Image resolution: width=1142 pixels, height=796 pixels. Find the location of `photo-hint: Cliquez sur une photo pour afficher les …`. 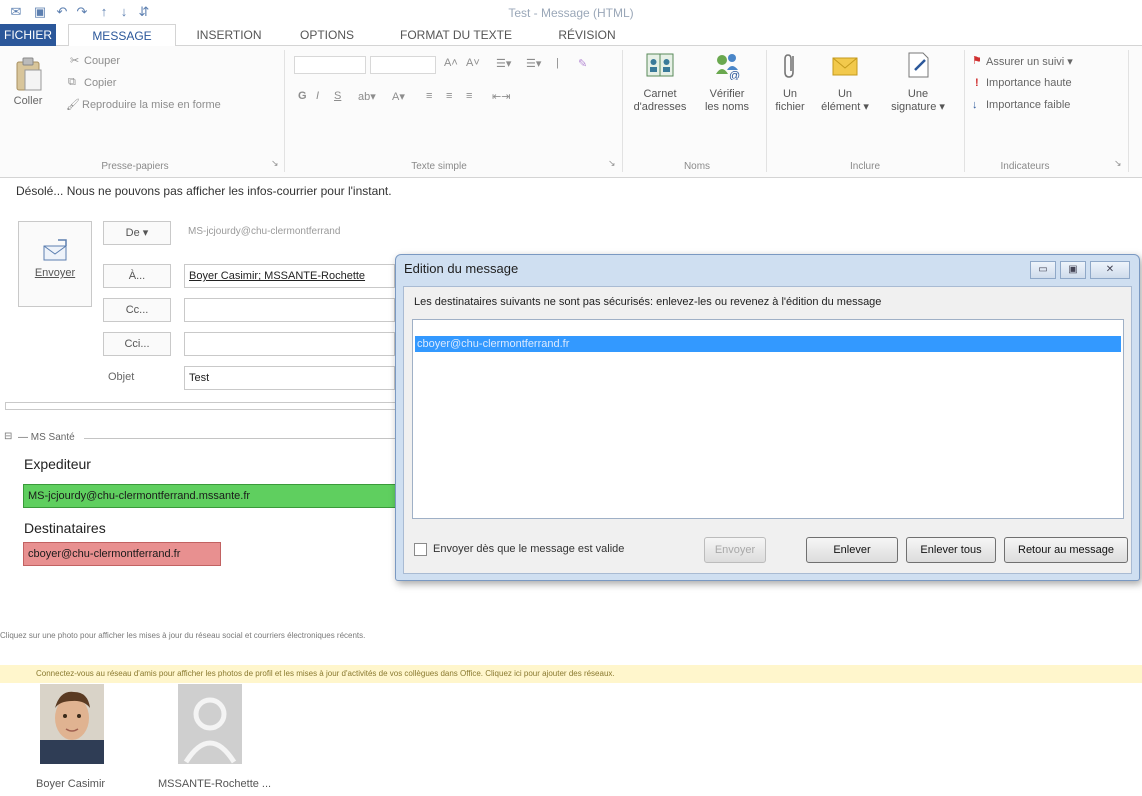

photo-hint: Cliquez sur une photo pour afficher les … is located at coordinates (183, 635).